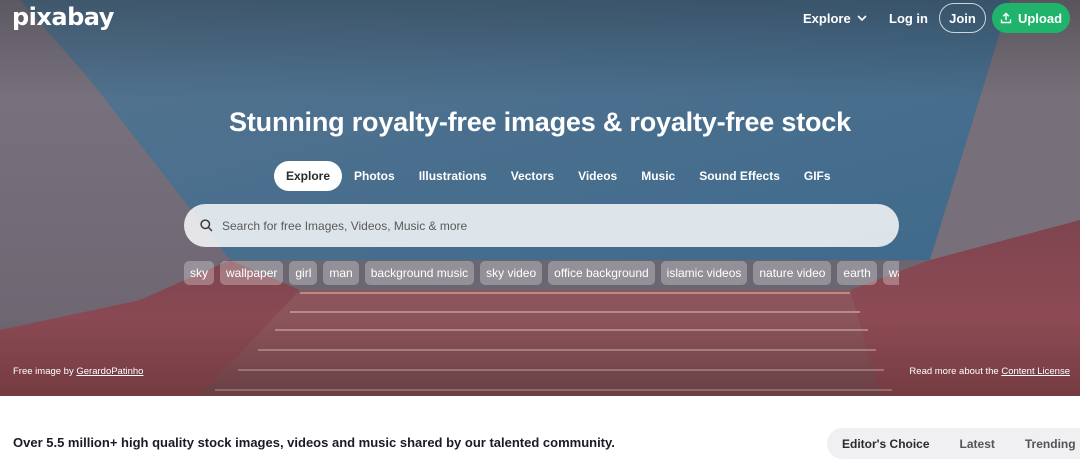 This screenshot has height=474, width=1080. I want to click on search-icon, so click(206, 225).